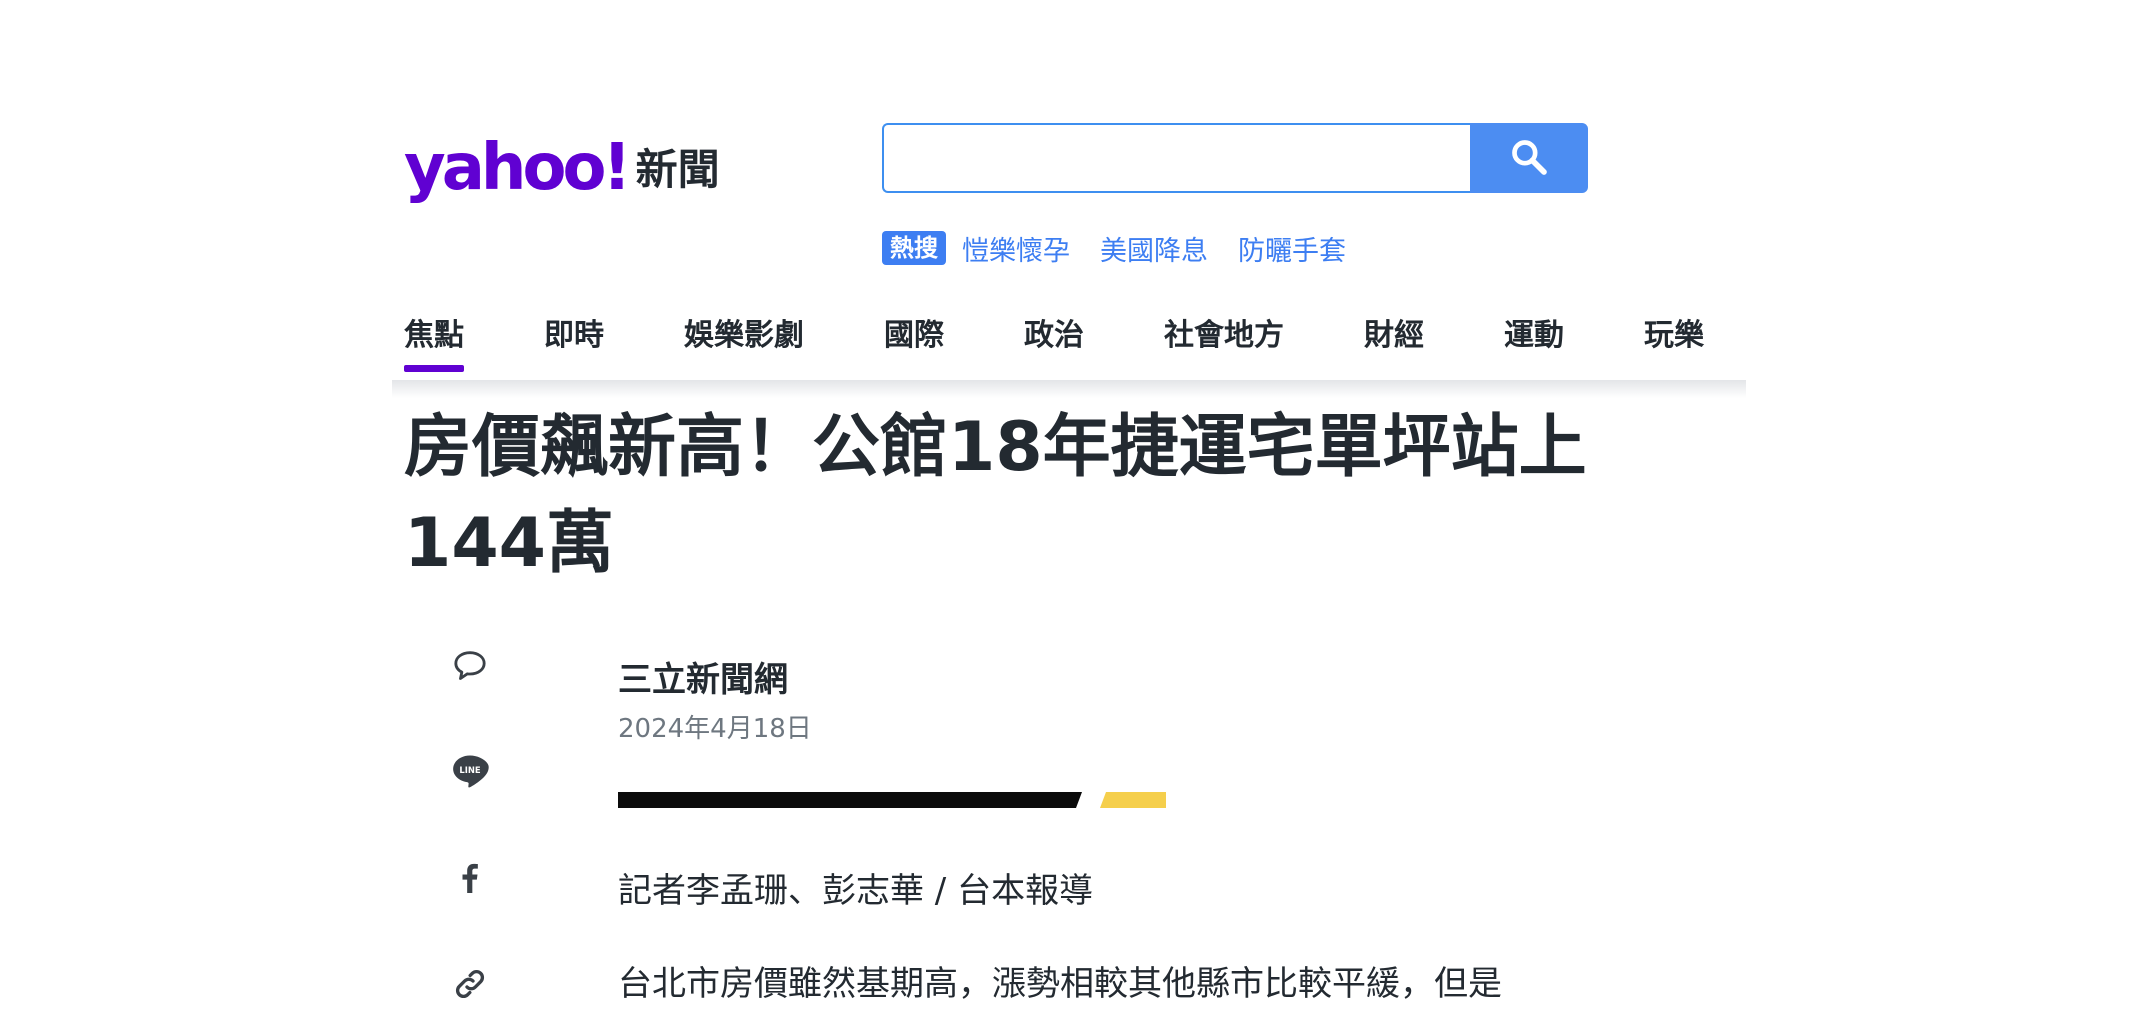 The height and width of the screenshot is (1010, 2135). I want to click on trending-link: 美國降息, so click(1154, 248).